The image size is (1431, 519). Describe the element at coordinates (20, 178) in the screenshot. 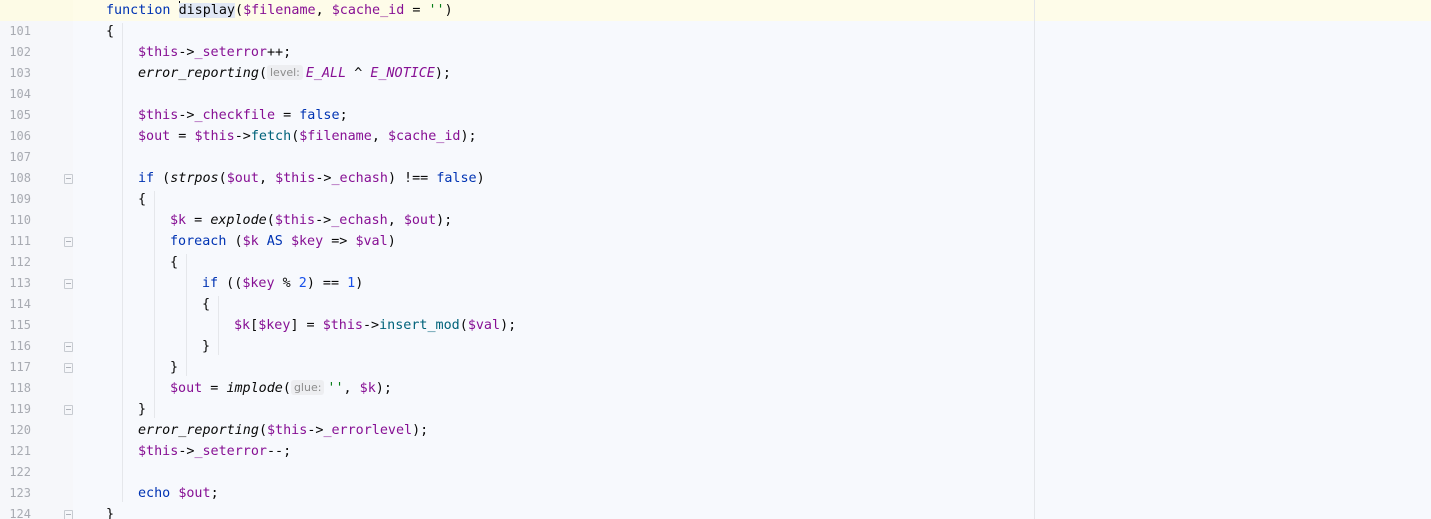

I see `line-number: 108` at that location.